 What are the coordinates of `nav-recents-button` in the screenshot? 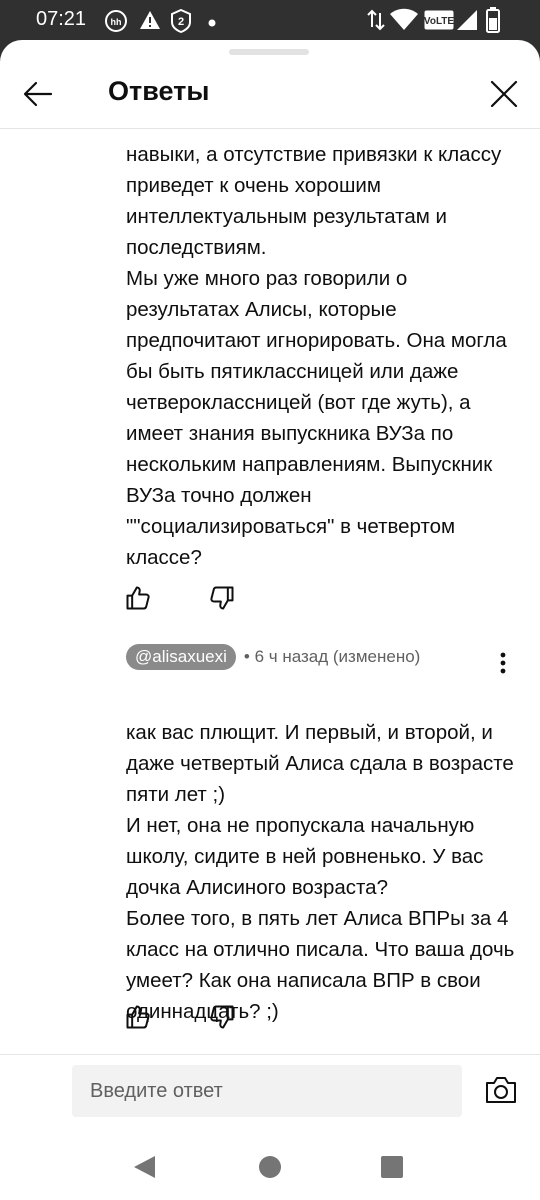 It's located at (392, 1167).